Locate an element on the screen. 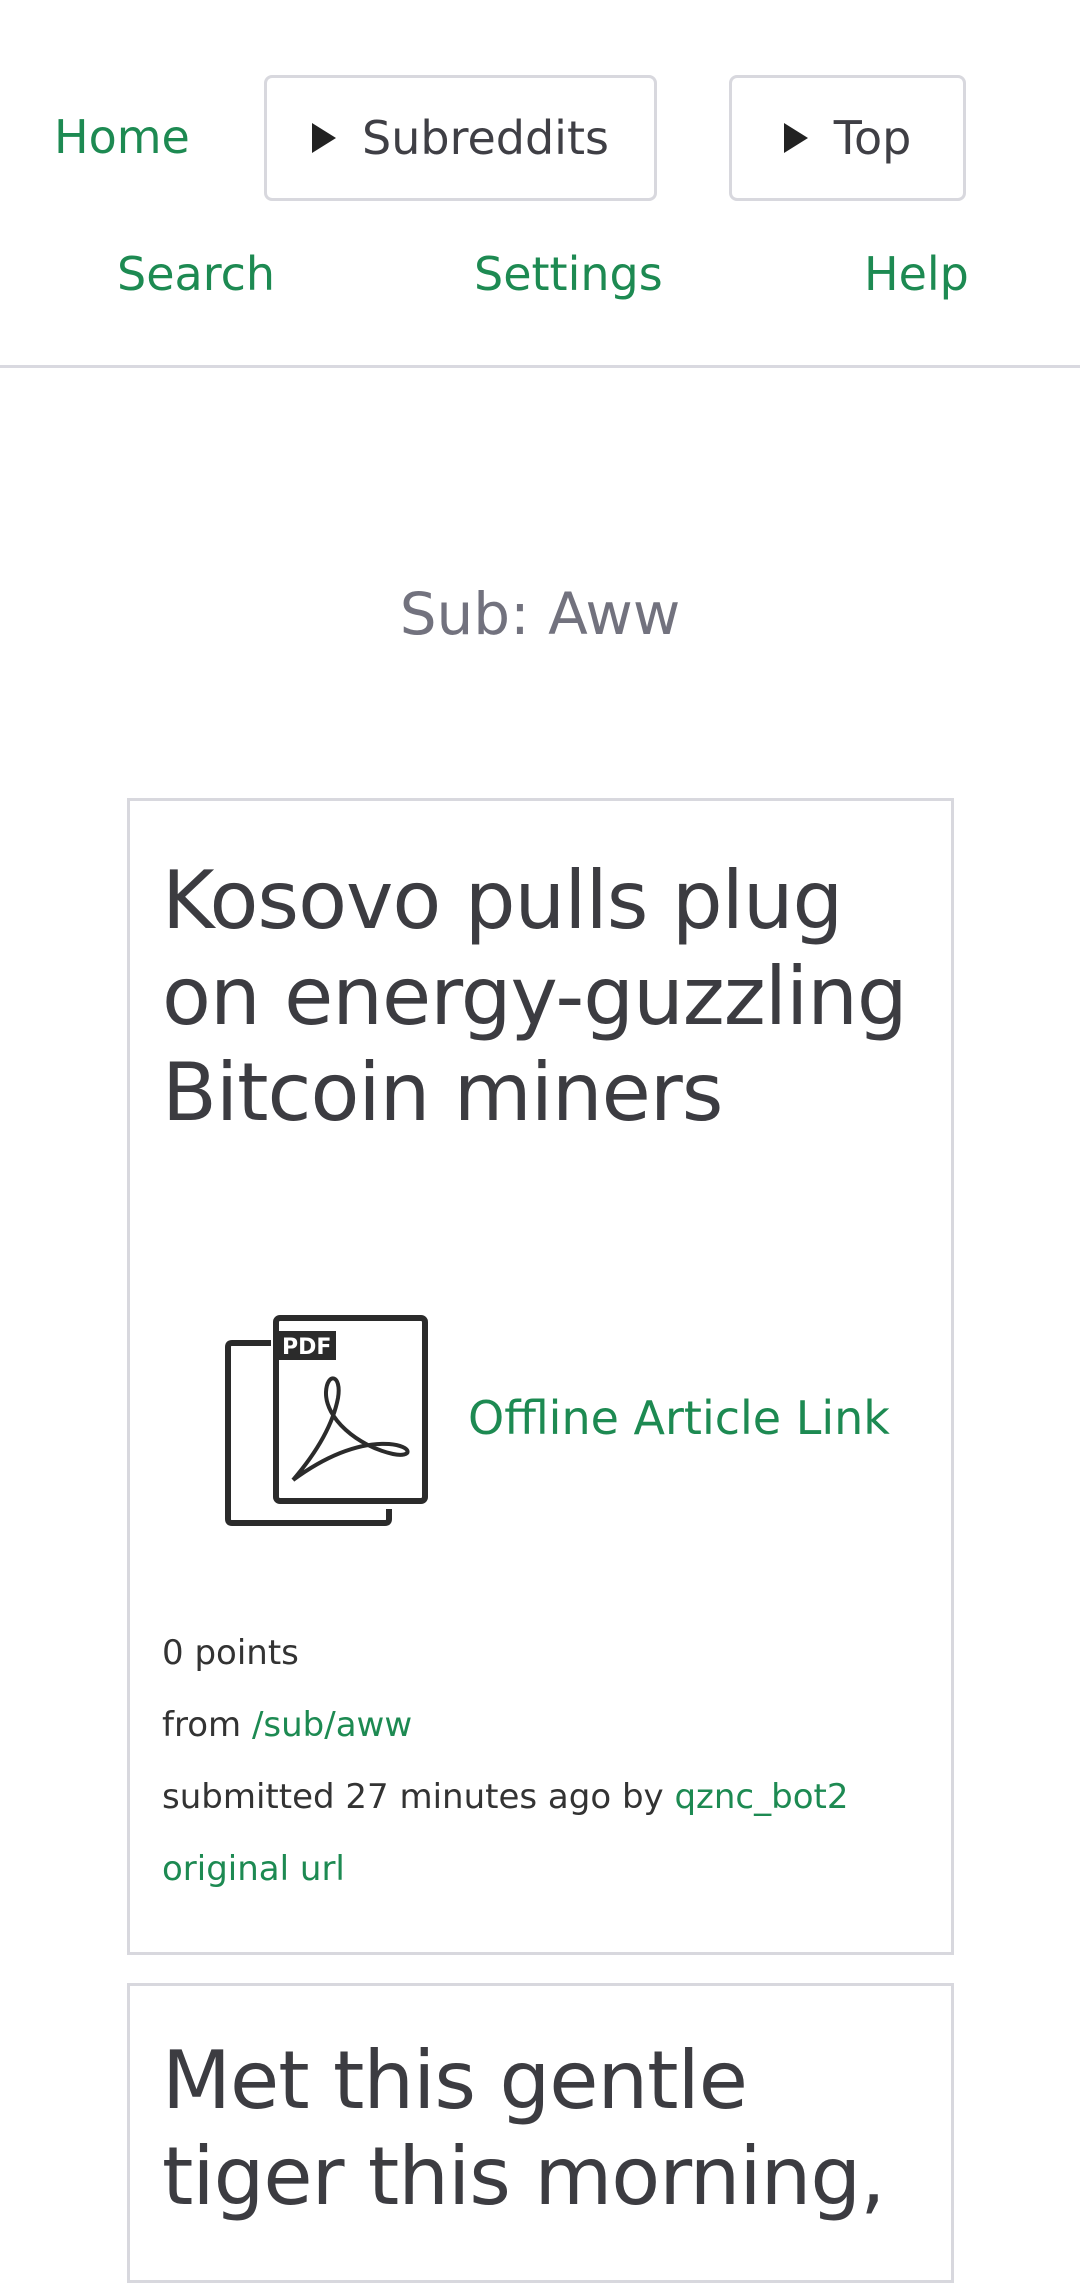 The height and width of the screenshot is (2283, 1080). help-link: Help is located at coordinates (916, 274).